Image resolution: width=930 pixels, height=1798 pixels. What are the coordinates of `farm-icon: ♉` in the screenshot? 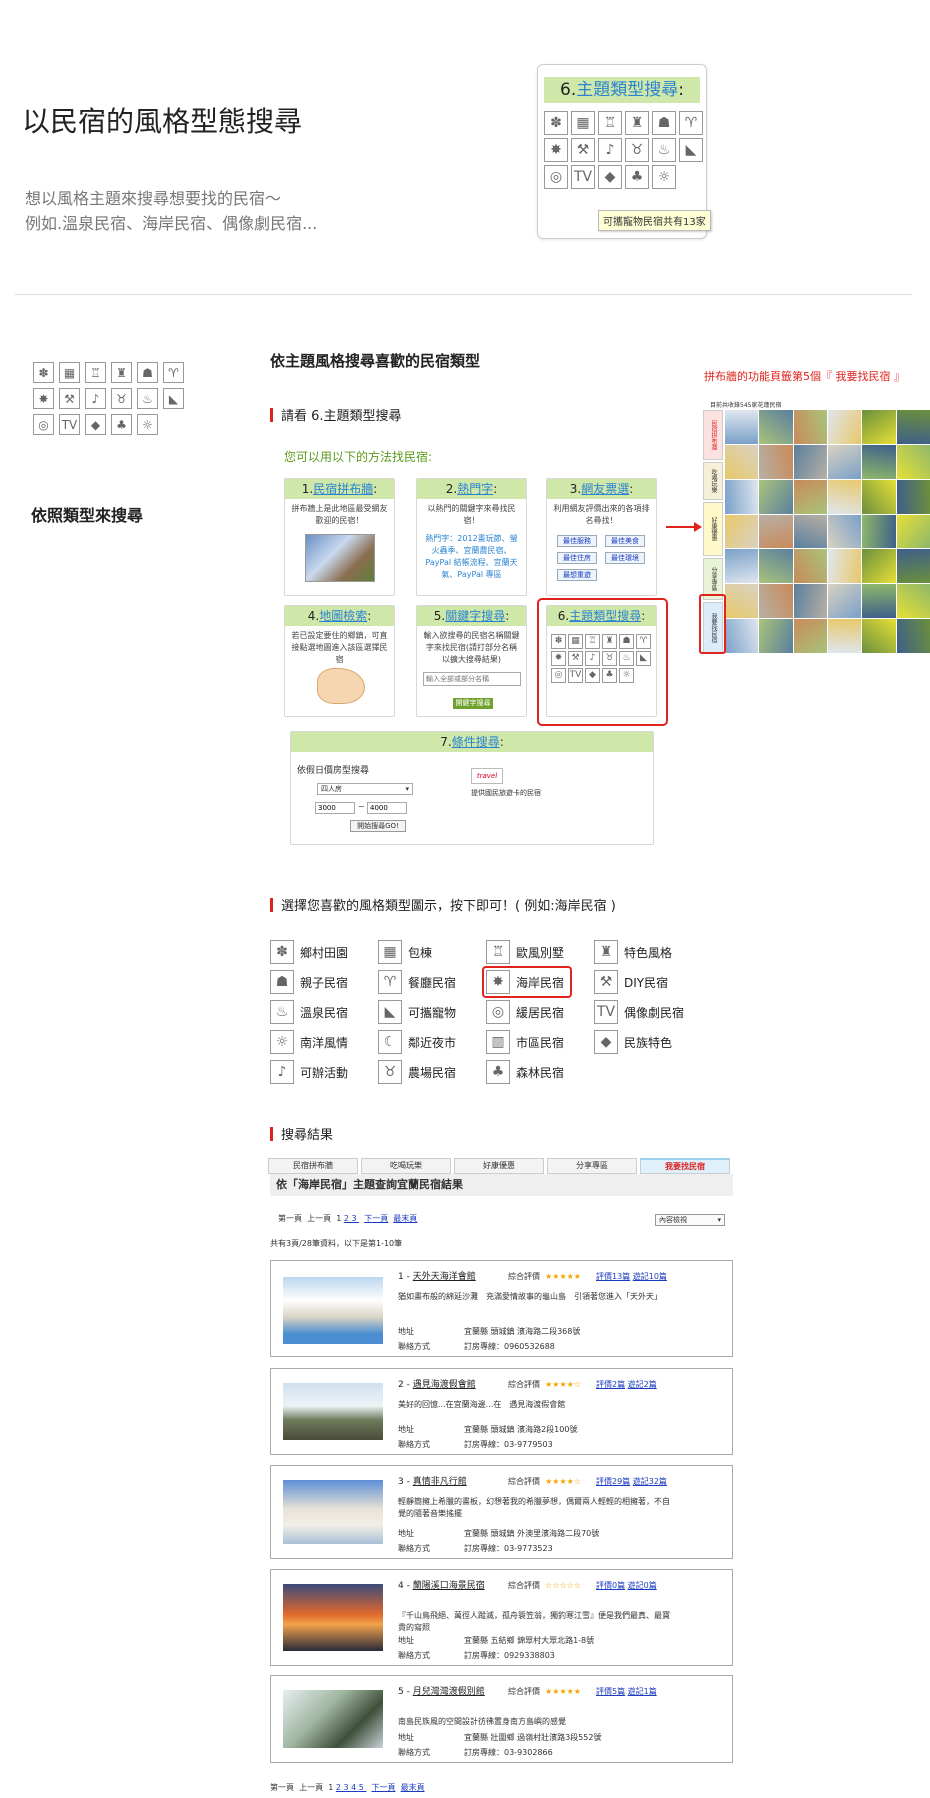 It's located at (121, 398).